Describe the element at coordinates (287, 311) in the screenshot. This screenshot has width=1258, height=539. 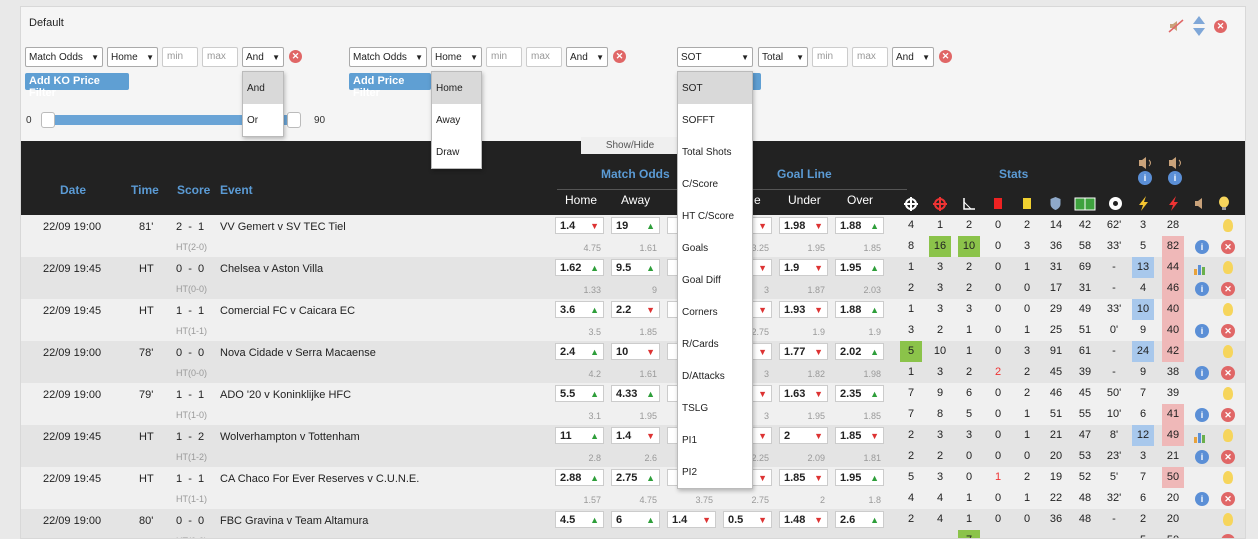
I see `row-event: Comercial FC v Caicara EC` at that location.